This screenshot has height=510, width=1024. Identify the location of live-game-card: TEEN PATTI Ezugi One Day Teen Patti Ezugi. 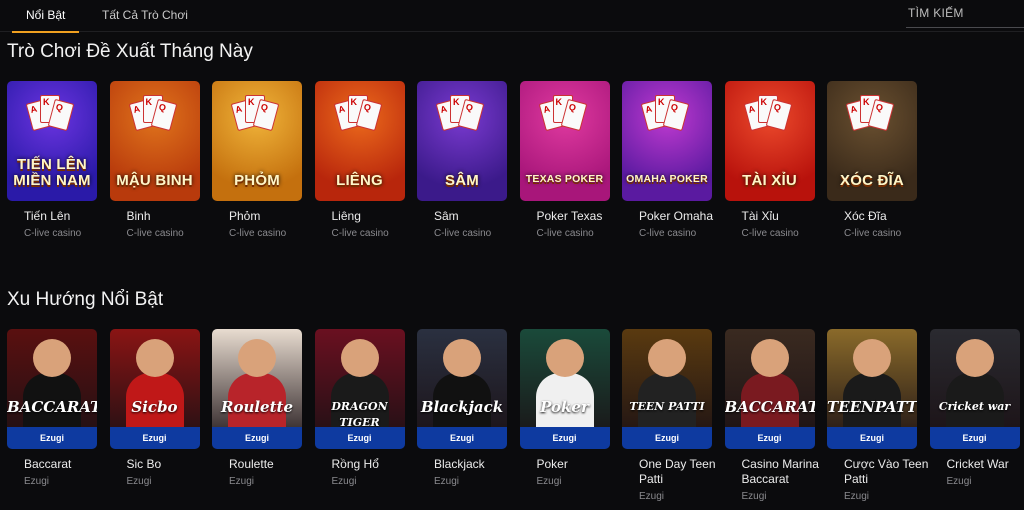
(669, 415).